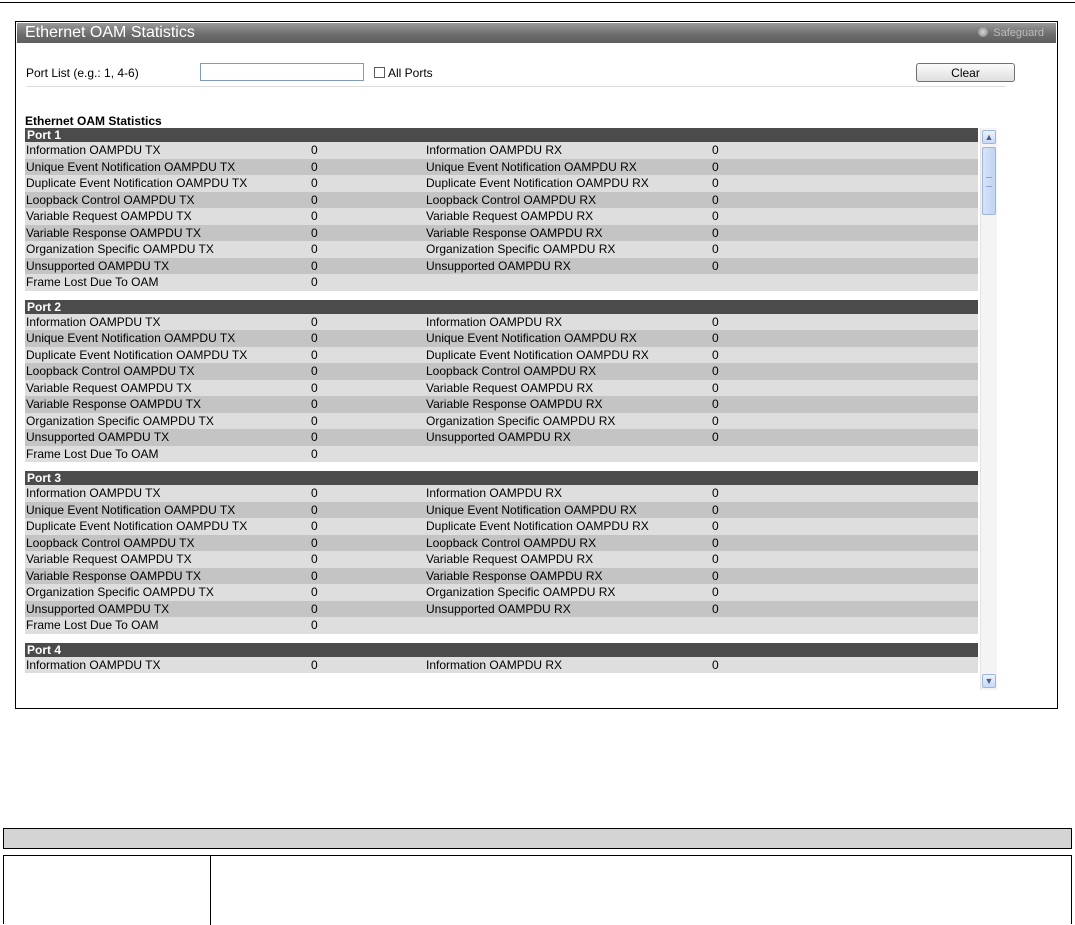 This screenshot has width=1075, height=925. Describe the element at coordinates (537, 183) in the screenshot. I see `rx-label: Duplicate Event Notification OAMPDU RX` at that location.